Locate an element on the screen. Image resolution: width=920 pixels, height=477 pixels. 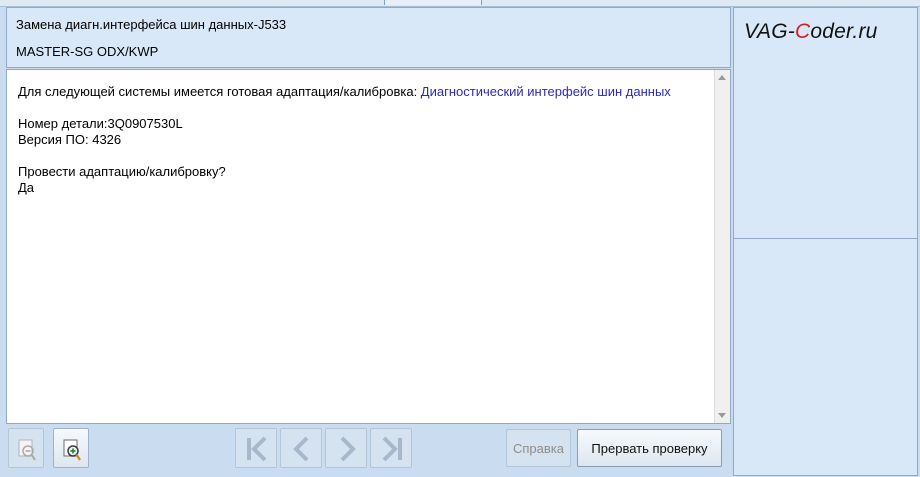
previous-button is located at coordinates (301, 448).